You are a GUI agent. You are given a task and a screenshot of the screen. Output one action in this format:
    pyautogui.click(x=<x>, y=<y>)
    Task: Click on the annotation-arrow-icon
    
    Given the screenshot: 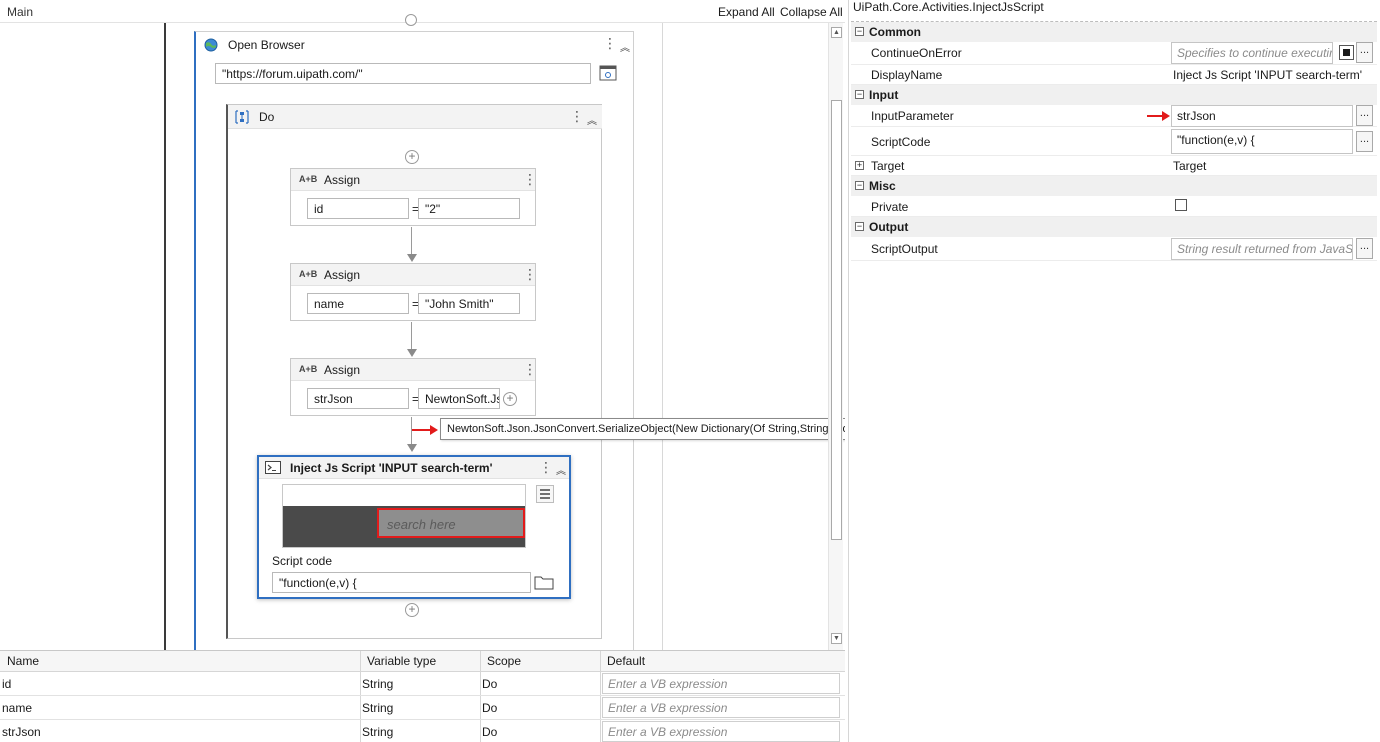 What is the action you would take?
    pyautogui.click(x=434, y=430)
    